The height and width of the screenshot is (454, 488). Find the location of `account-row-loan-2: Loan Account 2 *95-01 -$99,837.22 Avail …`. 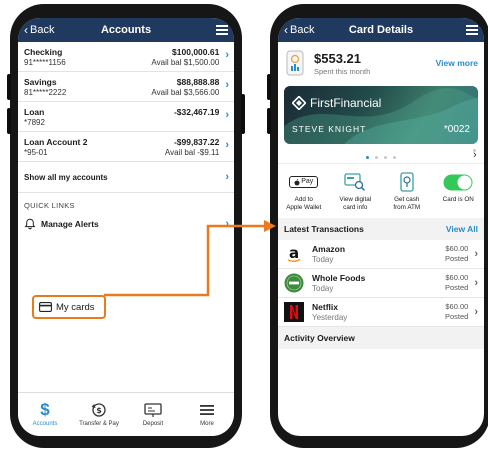

account-row-loan-2: Loan Account 2 *95-01 -$99,837.22 Avail … is located at coordinates (126, 147).